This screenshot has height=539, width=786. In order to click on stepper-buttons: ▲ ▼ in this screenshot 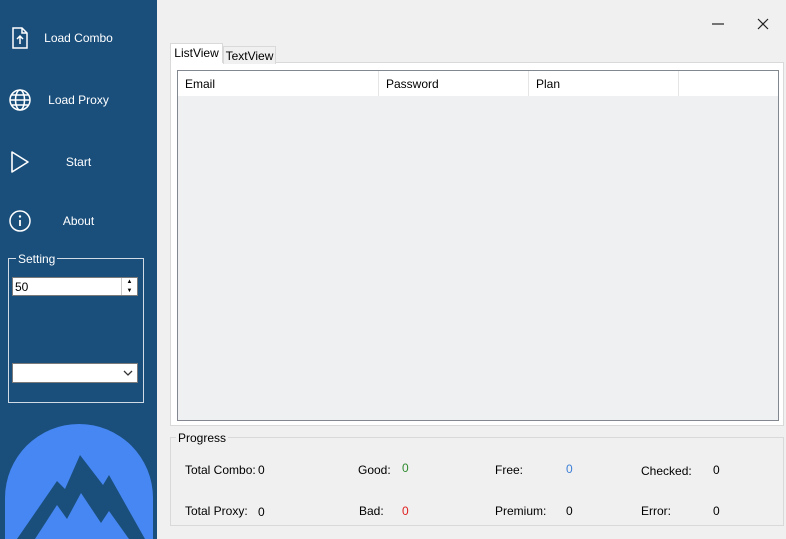, I will do `click(129, 286)`.